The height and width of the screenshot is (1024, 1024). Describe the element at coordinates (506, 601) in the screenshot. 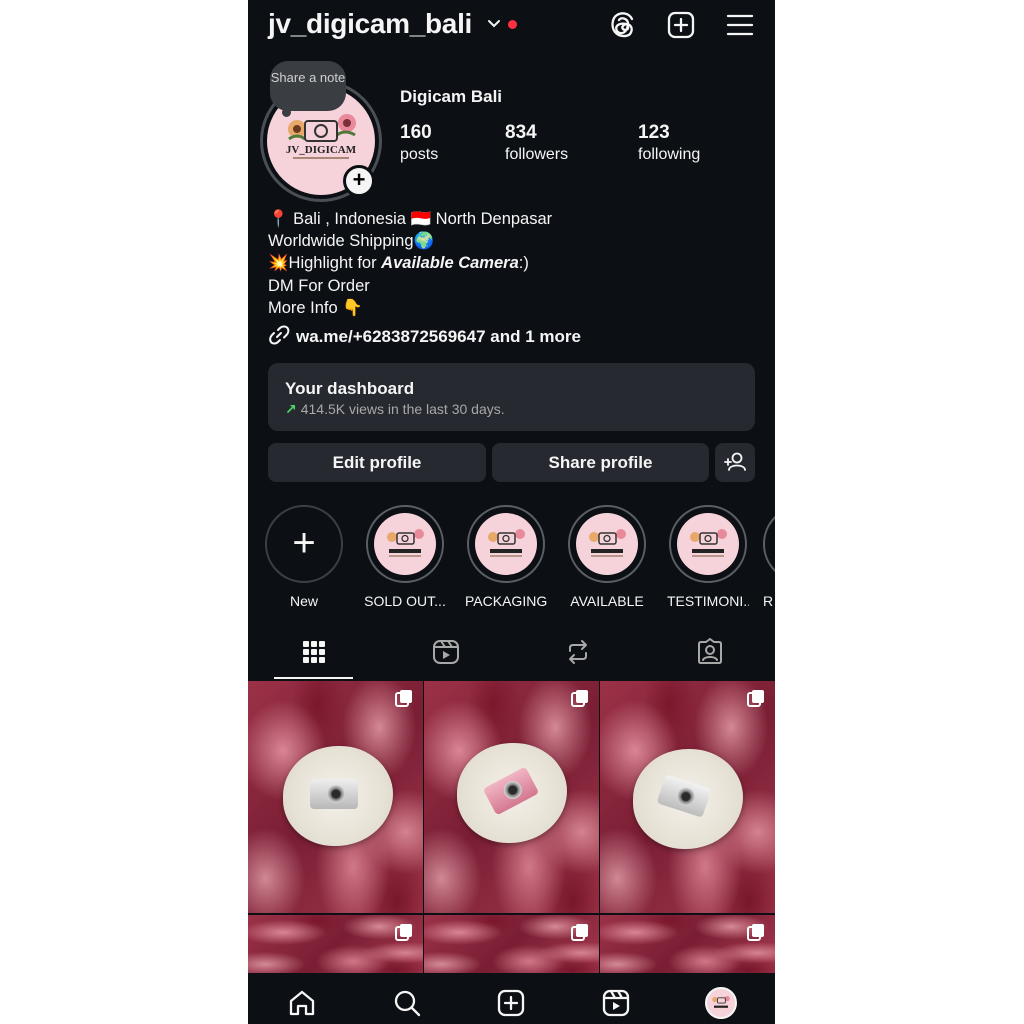

I see `highlight-label: PACKAGING` at that location.